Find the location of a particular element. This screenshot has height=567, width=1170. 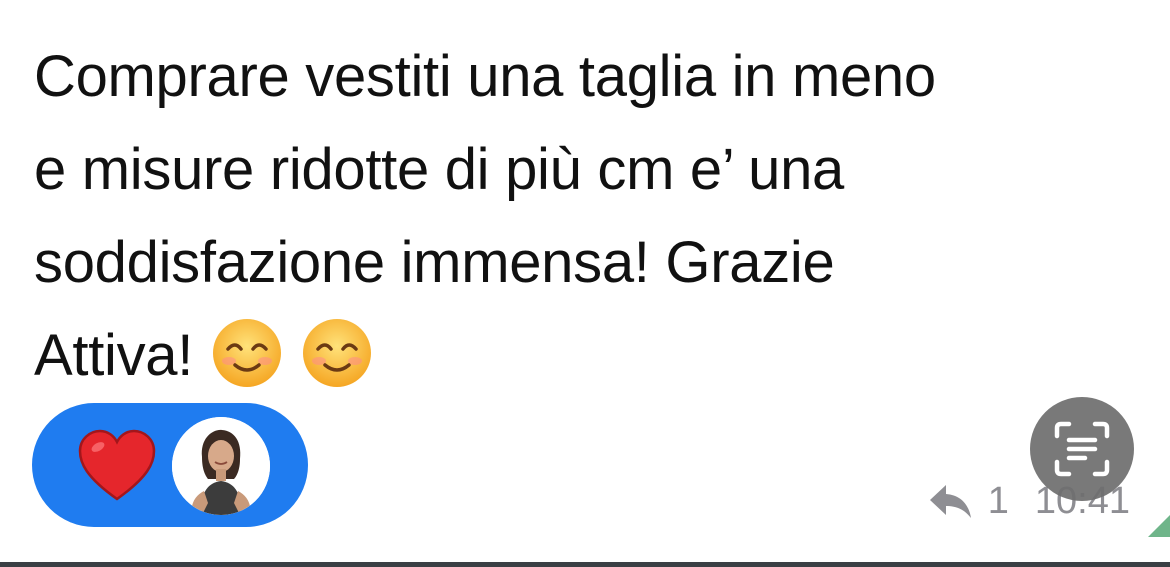

live-text-button is located at coordinates (1082, 449).